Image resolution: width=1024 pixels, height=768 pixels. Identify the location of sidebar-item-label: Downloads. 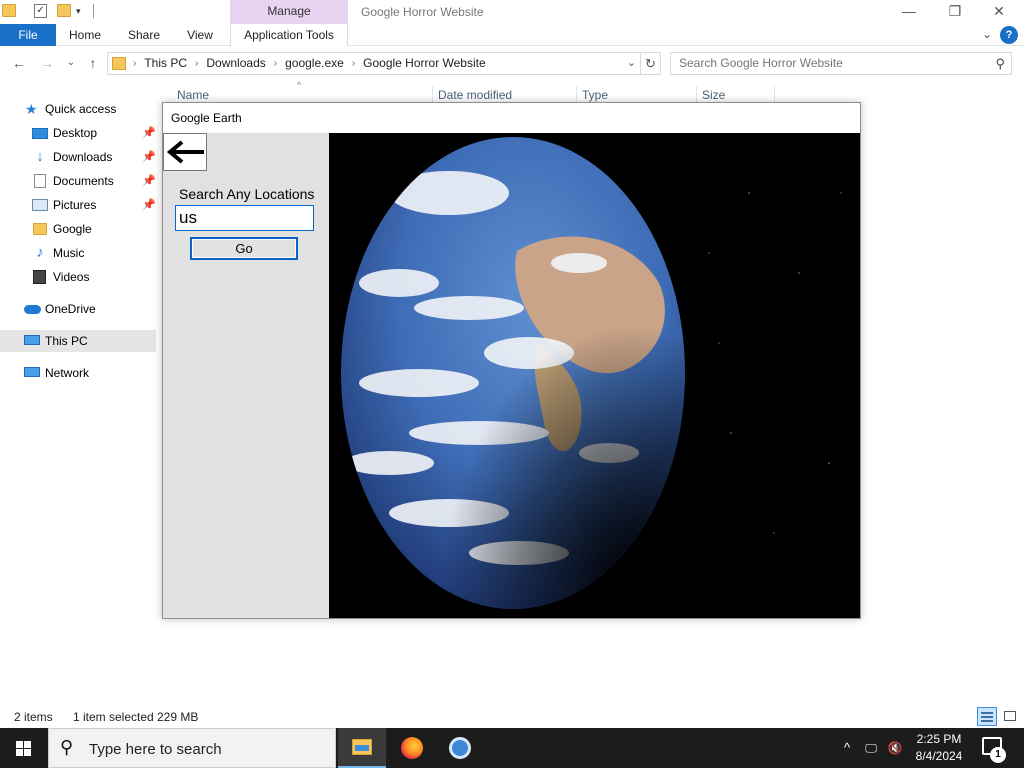
(83, 157).